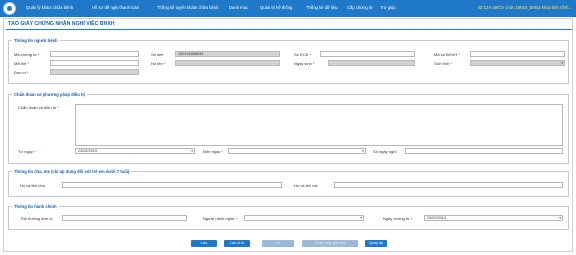  I want to click on ho-ten-label: Họ tên *, so click(158, 63).